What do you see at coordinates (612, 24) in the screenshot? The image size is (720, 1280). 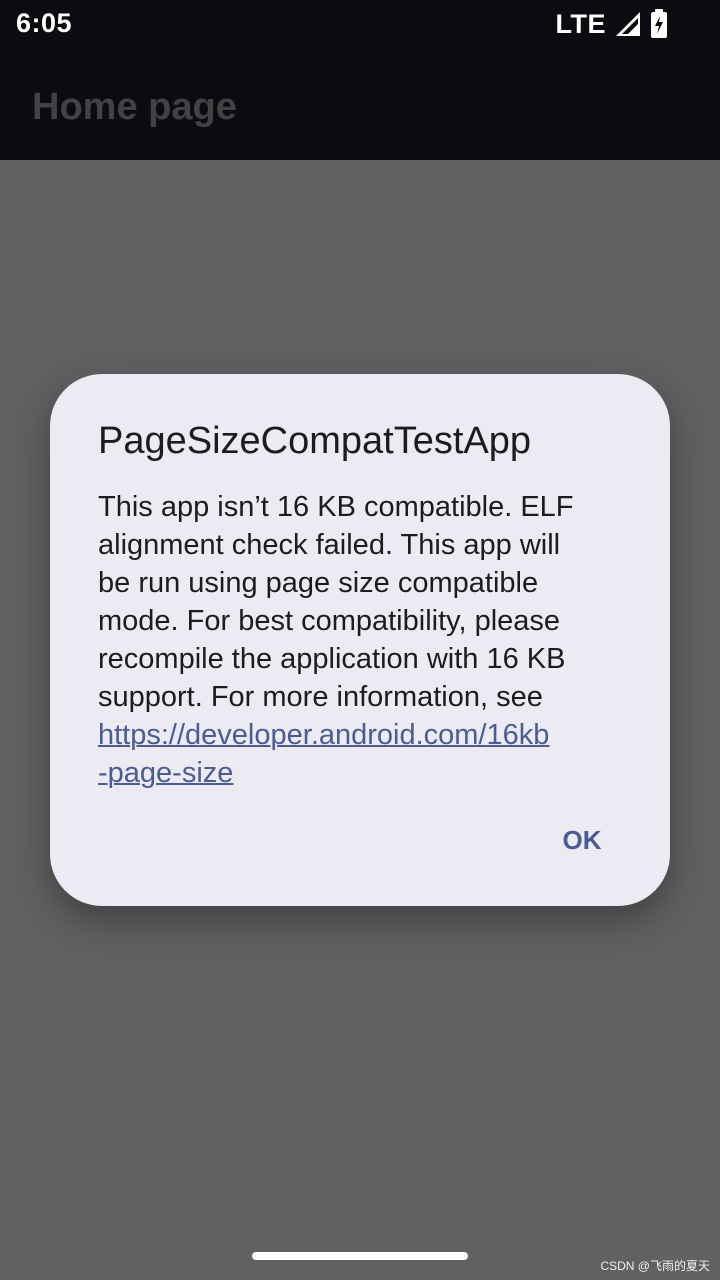 I see `status-indicators: LTE` at bounding box center [612, 24].